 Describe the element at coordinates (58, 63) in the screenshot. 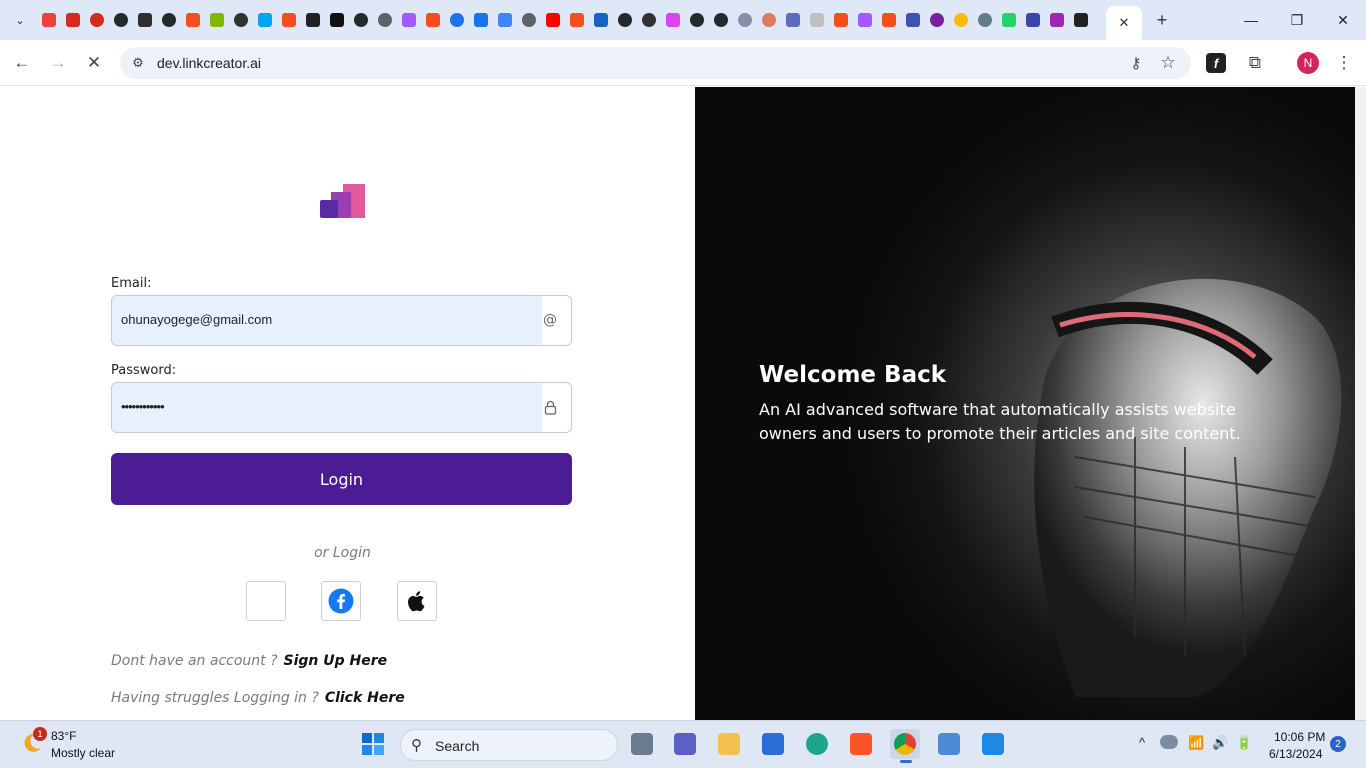

I see `forward-button: →` at that location.